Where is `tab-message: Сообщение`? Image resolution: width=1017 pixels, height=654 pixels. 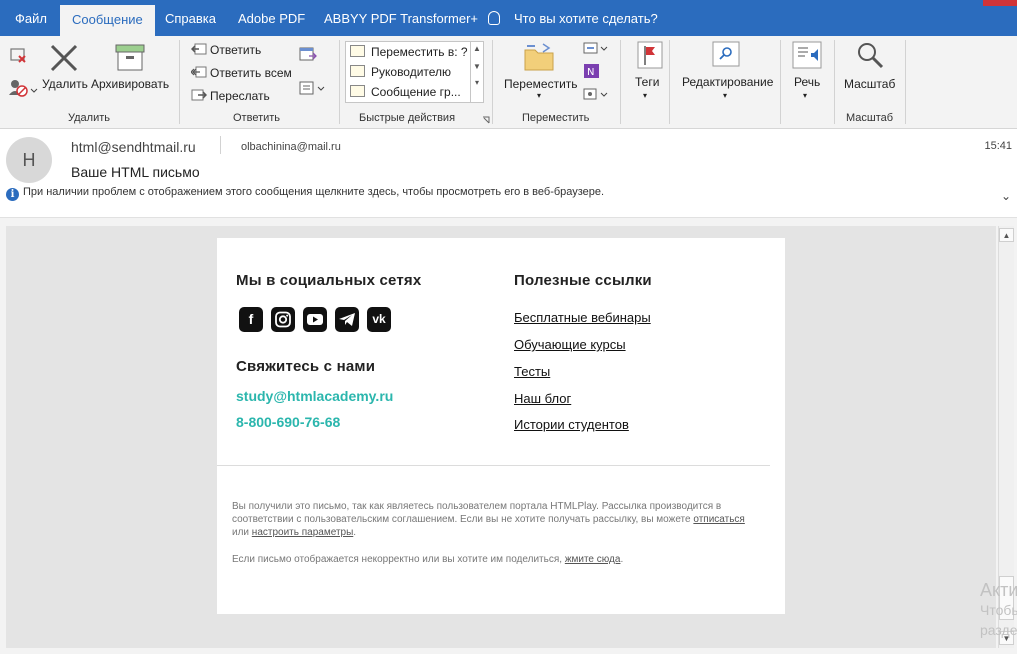 tab-message: Сообщение is located at coordinates (107, 20).